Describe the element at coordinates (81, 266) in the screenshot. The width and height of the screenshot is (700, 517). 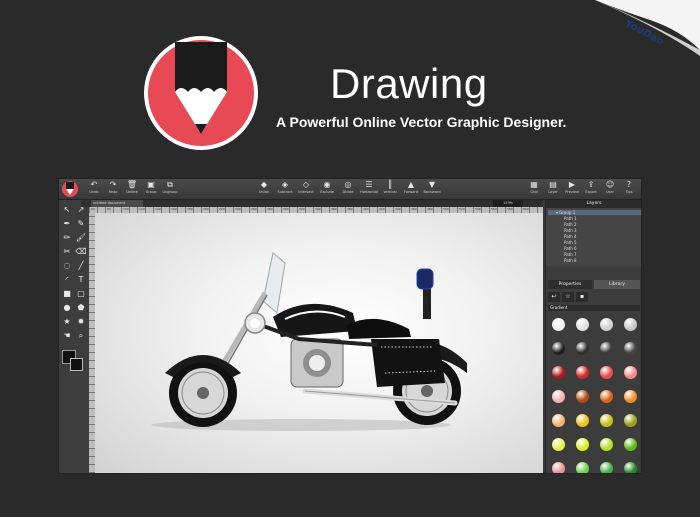
I see `line-tool-icon: ╱` at that location.